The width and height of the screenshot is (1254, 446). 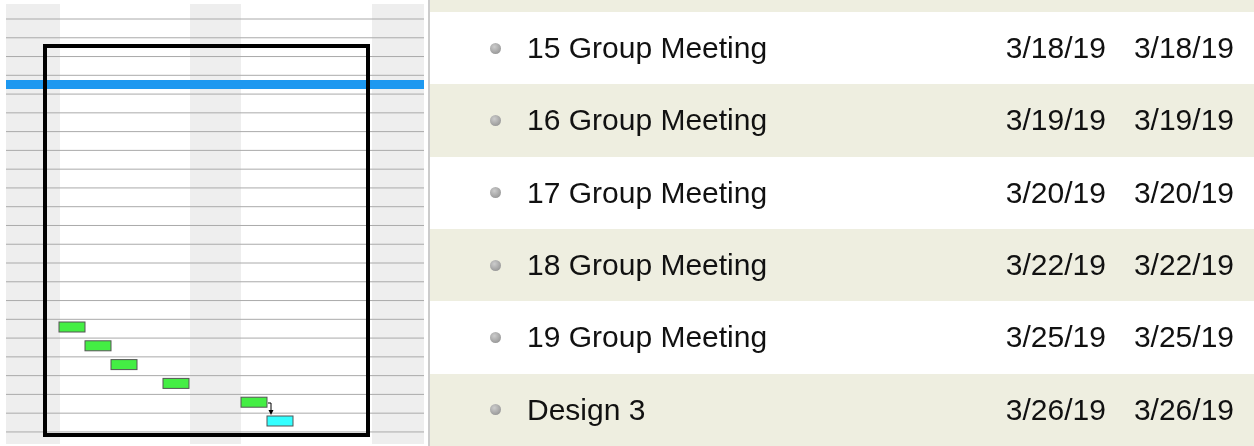 I want to click on task-name: 19 Group Meeting, so click(x=648, y=337).